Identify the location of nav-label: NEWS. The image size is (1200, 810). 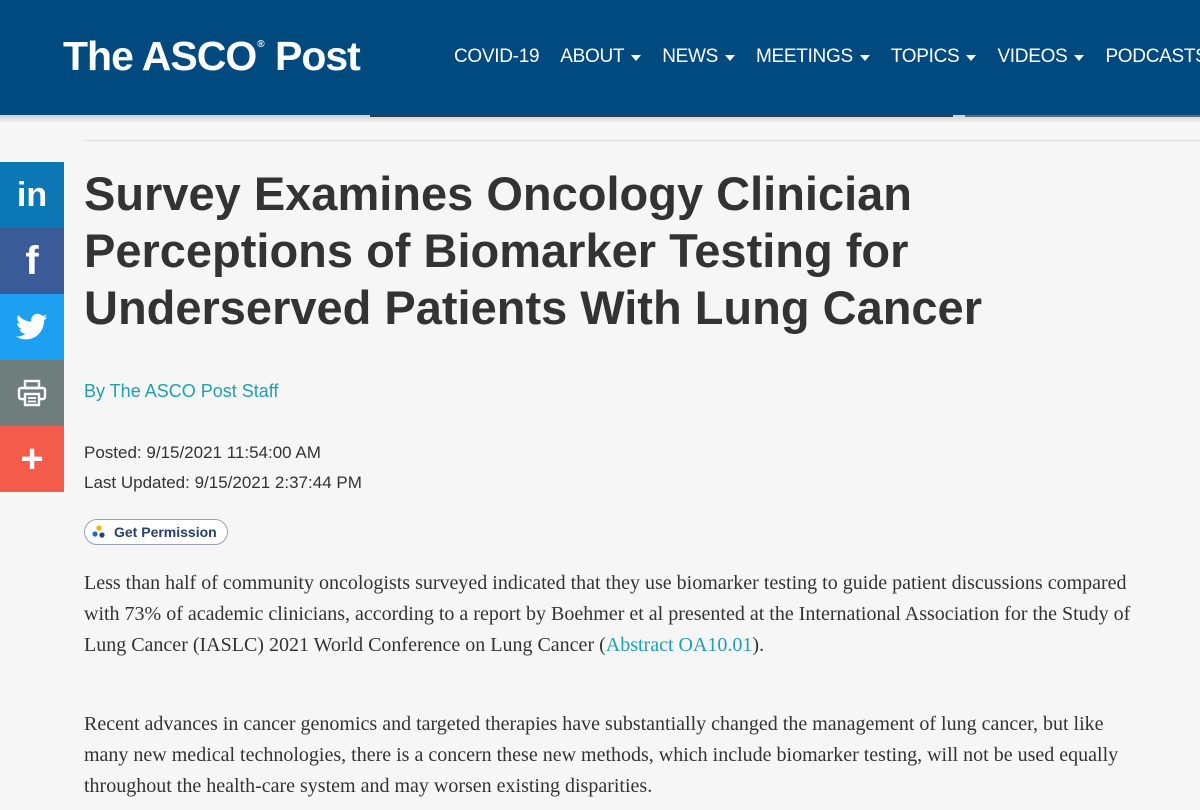
(690, 56).